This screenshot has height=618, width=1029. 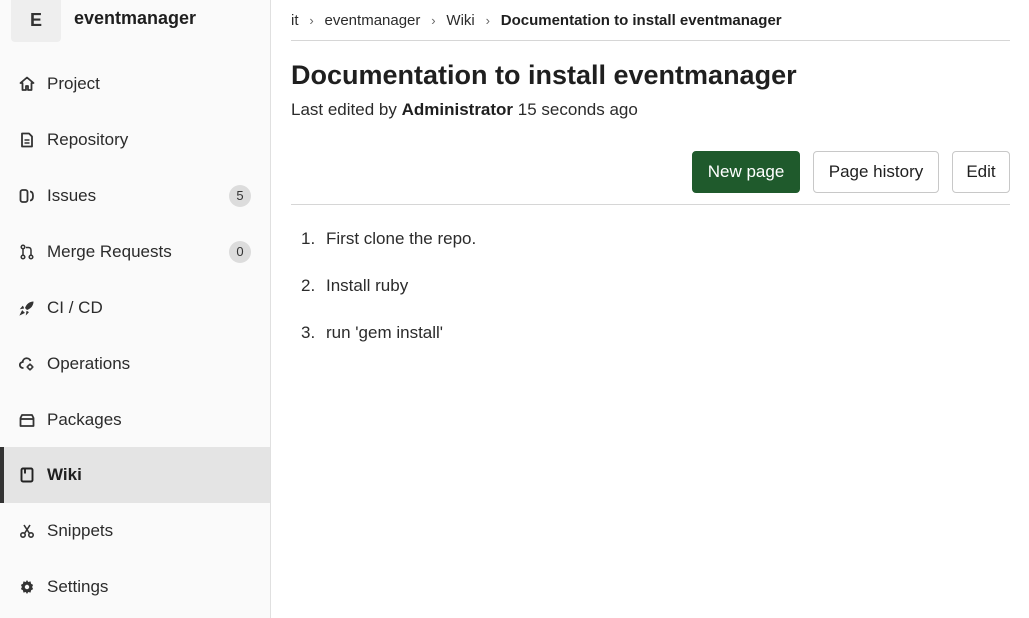 I want to click on rocket-icon, so click(x=27, y=308).